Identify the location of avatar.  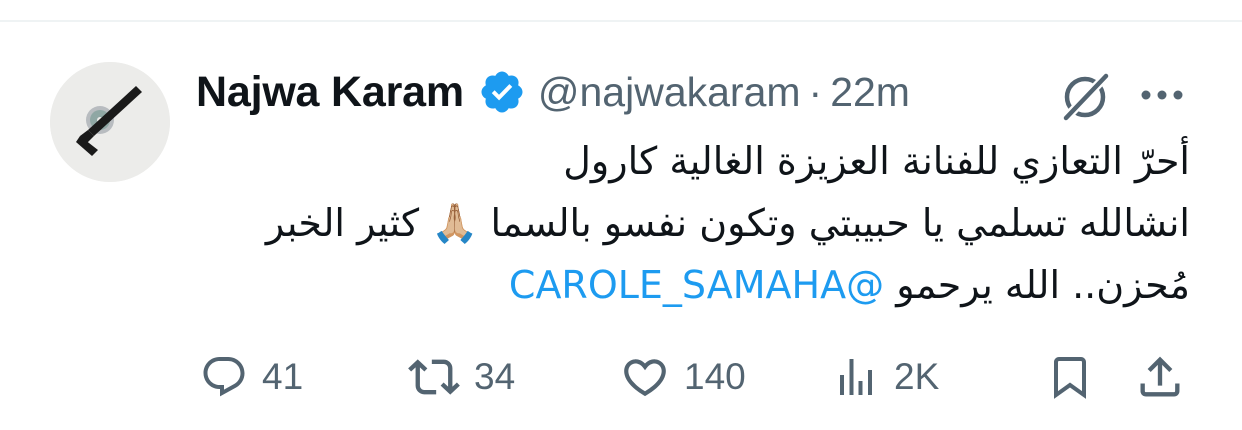
(110, 122).